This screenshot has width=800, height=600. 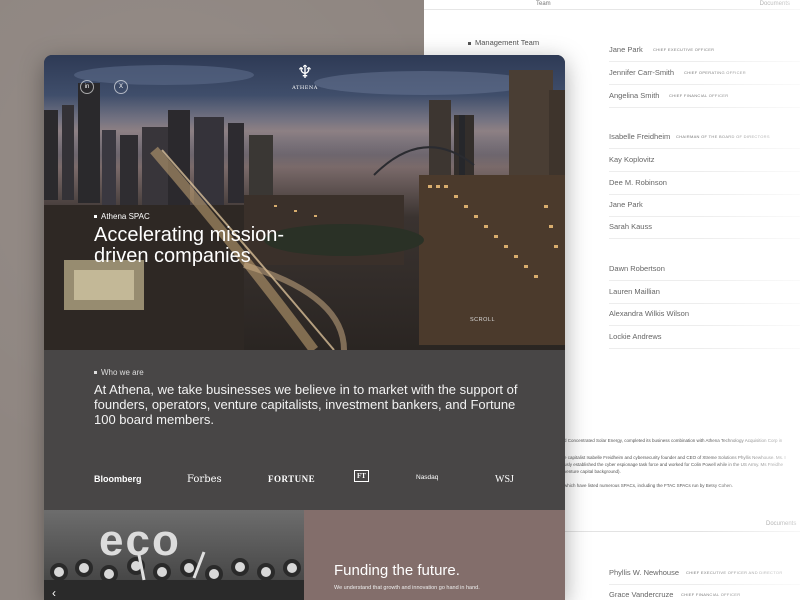 What do you see at coordinates (704, 270) in the screenshot?
I see `team-member-row: Dawn Robertson` at bounding box center [704, 270].